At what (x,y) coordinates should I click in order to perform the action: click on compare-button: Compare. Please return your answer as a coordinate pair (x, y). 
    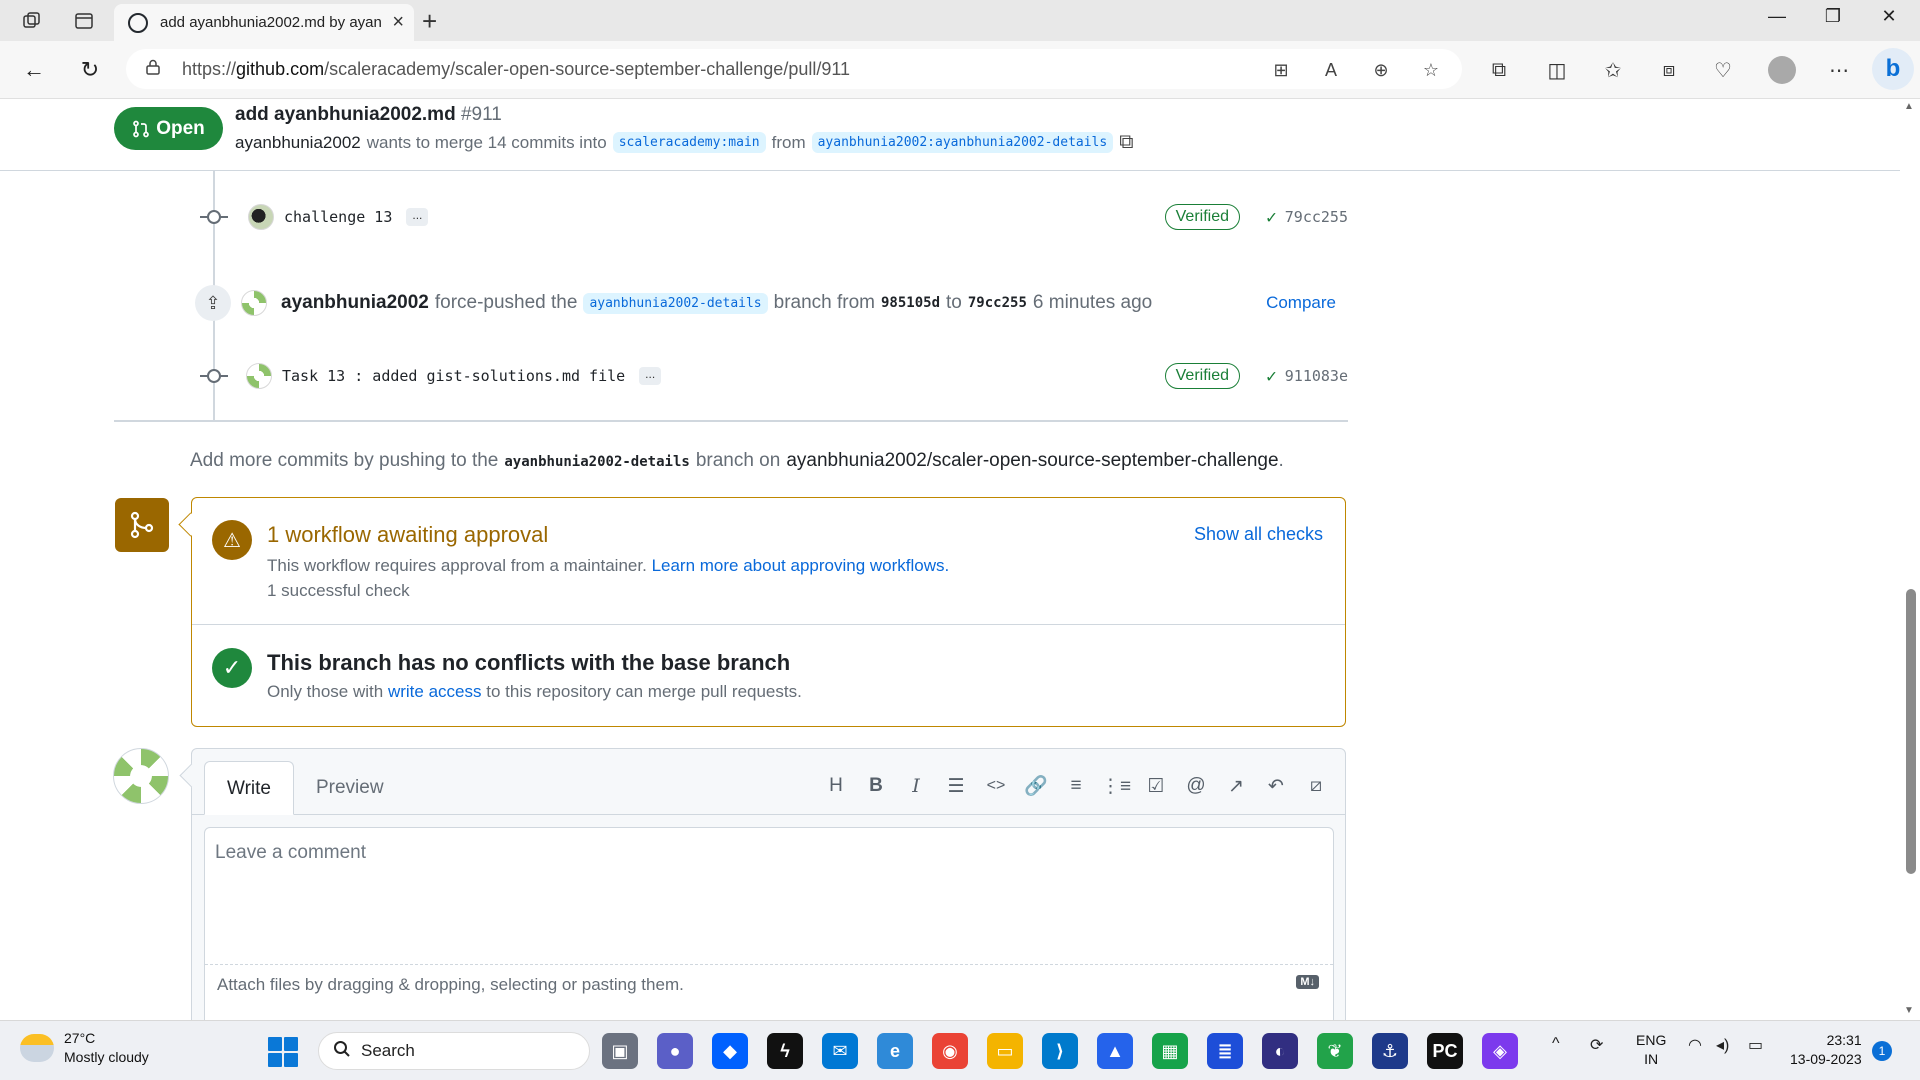
    Looking at the image, I should click on (1301, 303).